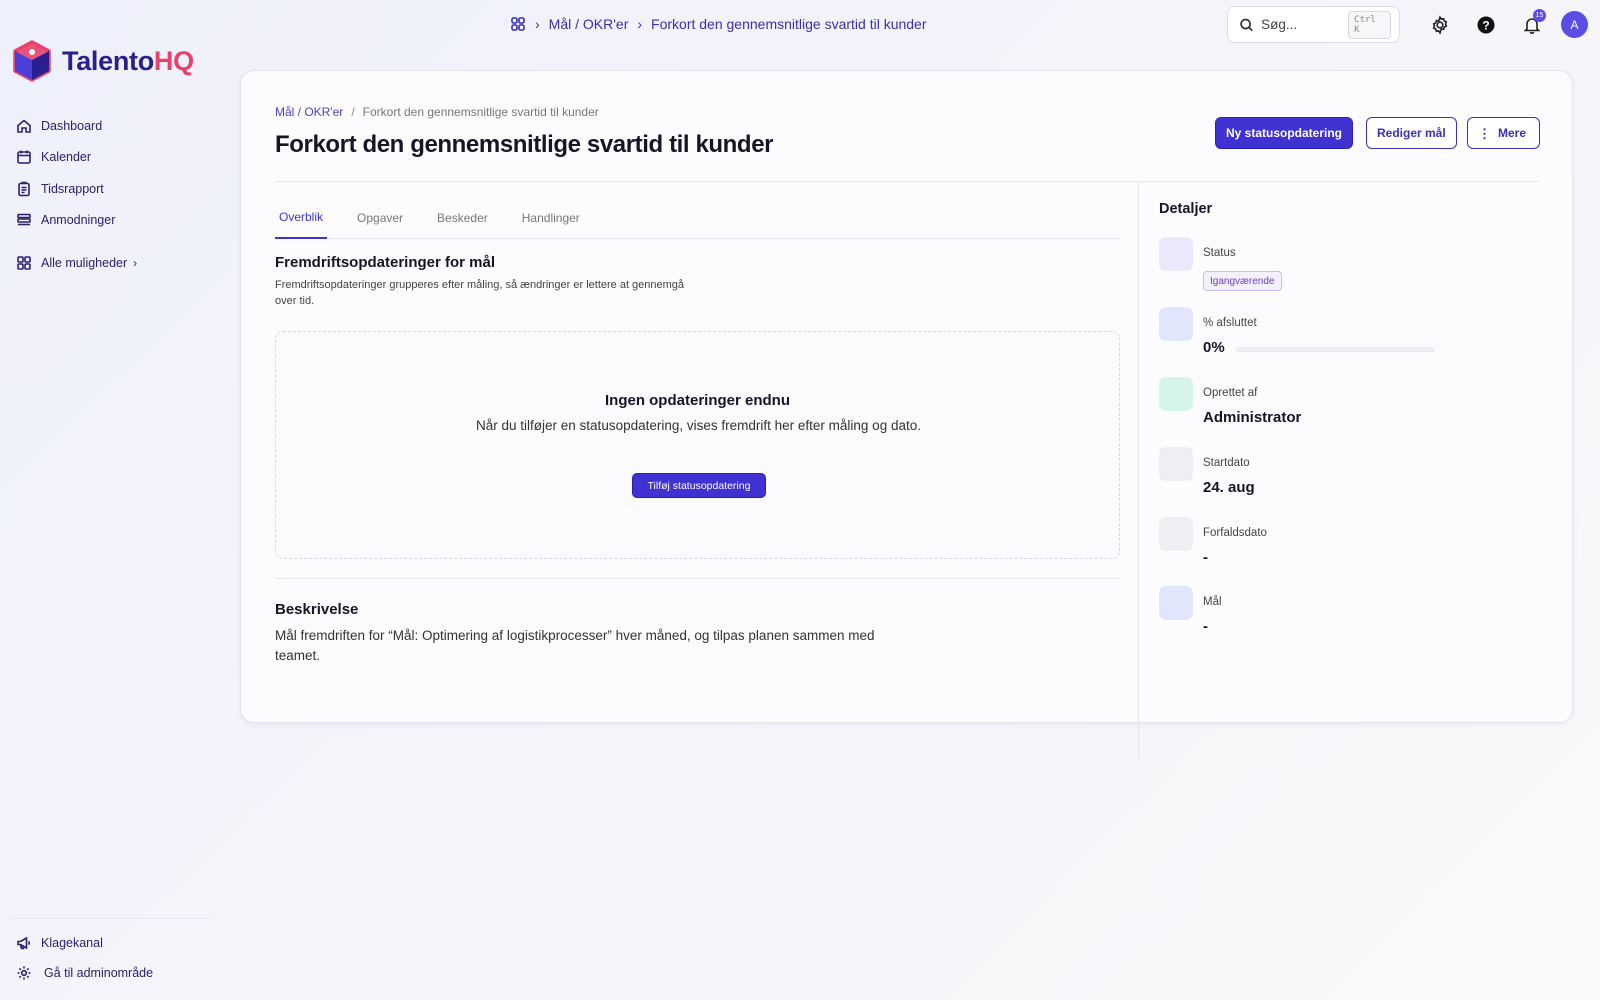 The width and height of the screenshot is (1600, 1000). I want to click on sidebar-item-requests: Anmodninger, so click(76, 221).